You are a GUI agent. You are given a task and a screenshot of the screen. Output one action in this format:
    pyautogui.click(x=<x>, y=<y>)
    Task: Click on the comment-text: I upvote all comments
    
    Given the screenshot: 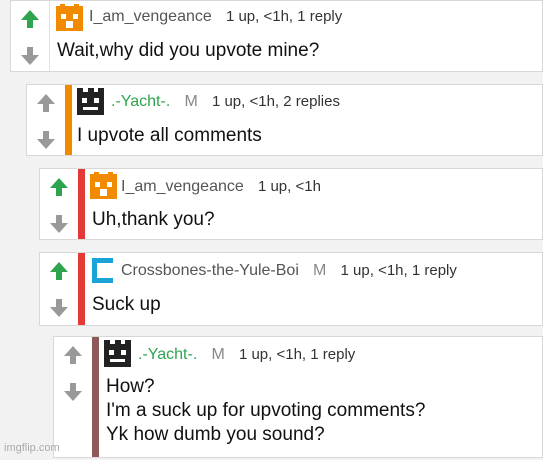 What is the action you would take?
    pyautogui.click(x=169, y=135)
    